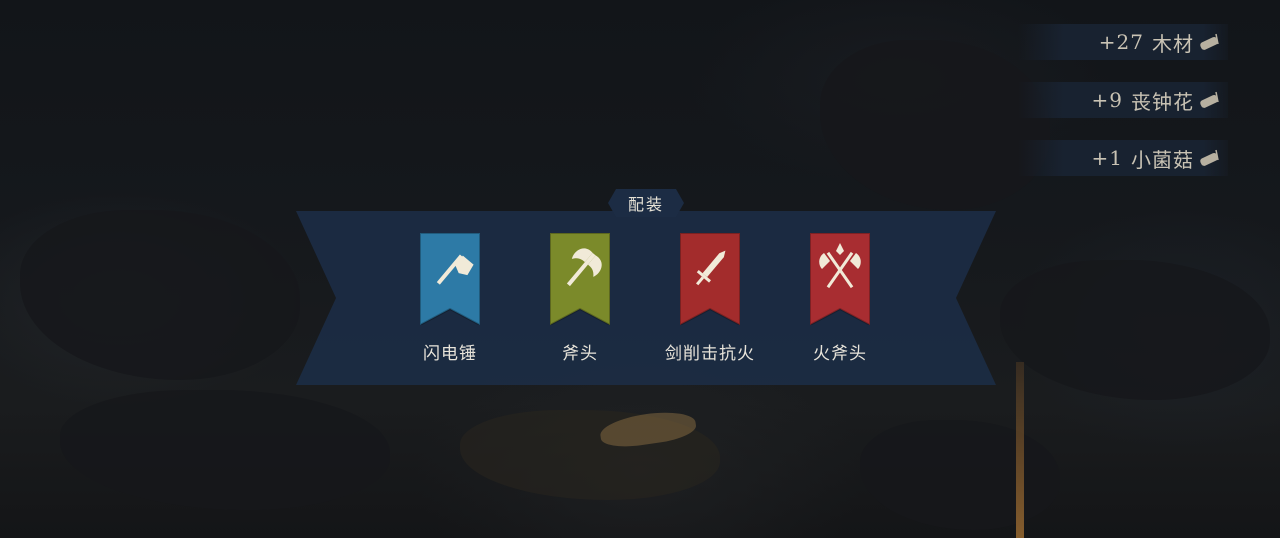  I want to click on pickup-amount: +27, so click(1121, 42).